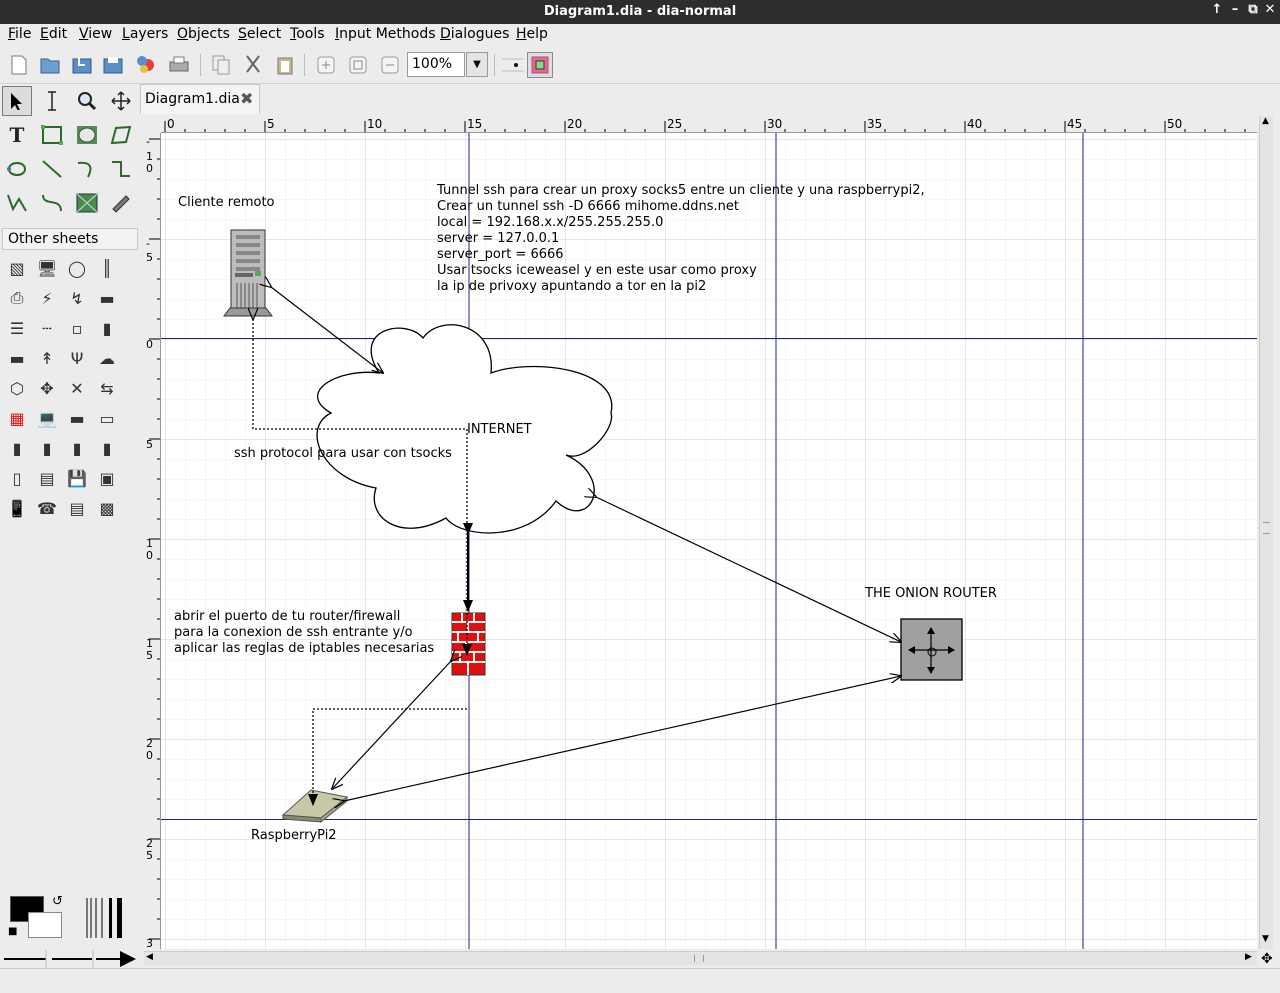  Describe the element at coordinates (45, 925) in the screenshot. I see `background-color-swatch` at that location.